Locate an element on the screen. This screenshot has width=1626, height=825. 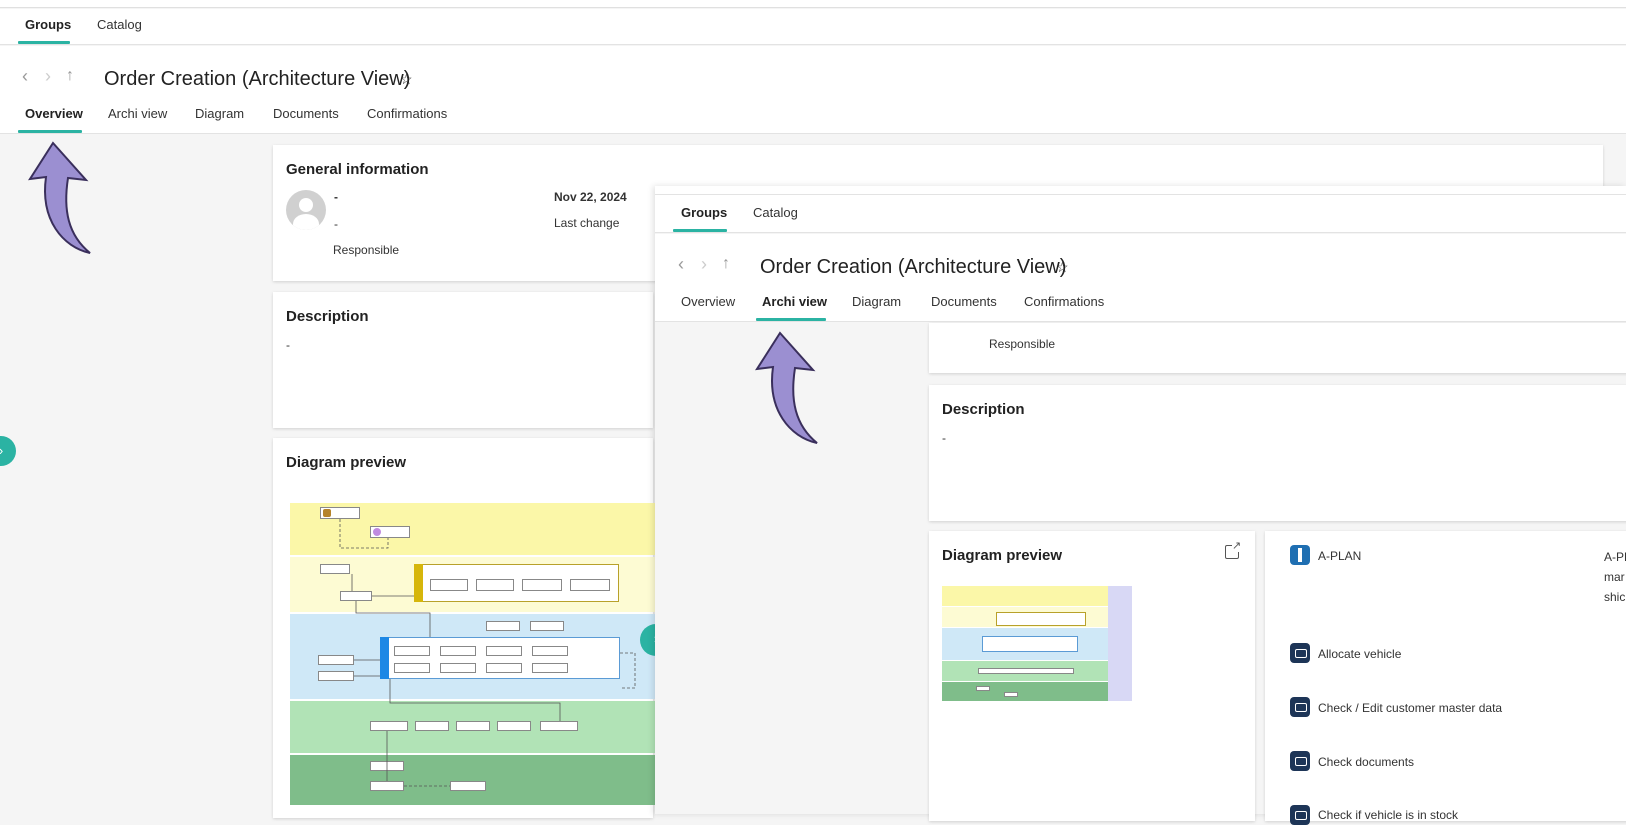
subtab-overview: Overview is located at coordinates (54, 113).